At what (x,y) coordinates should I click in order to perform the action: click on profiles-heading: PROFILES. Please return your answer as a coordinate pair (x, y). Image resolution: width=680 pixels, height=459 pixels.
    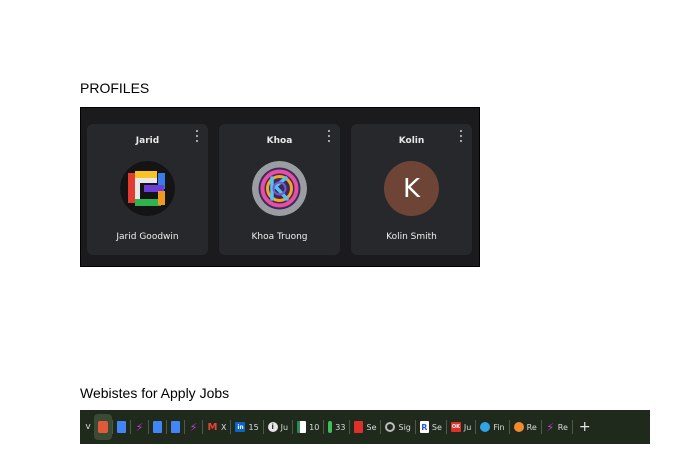
    Looking at the image, I should click on (115, 88).